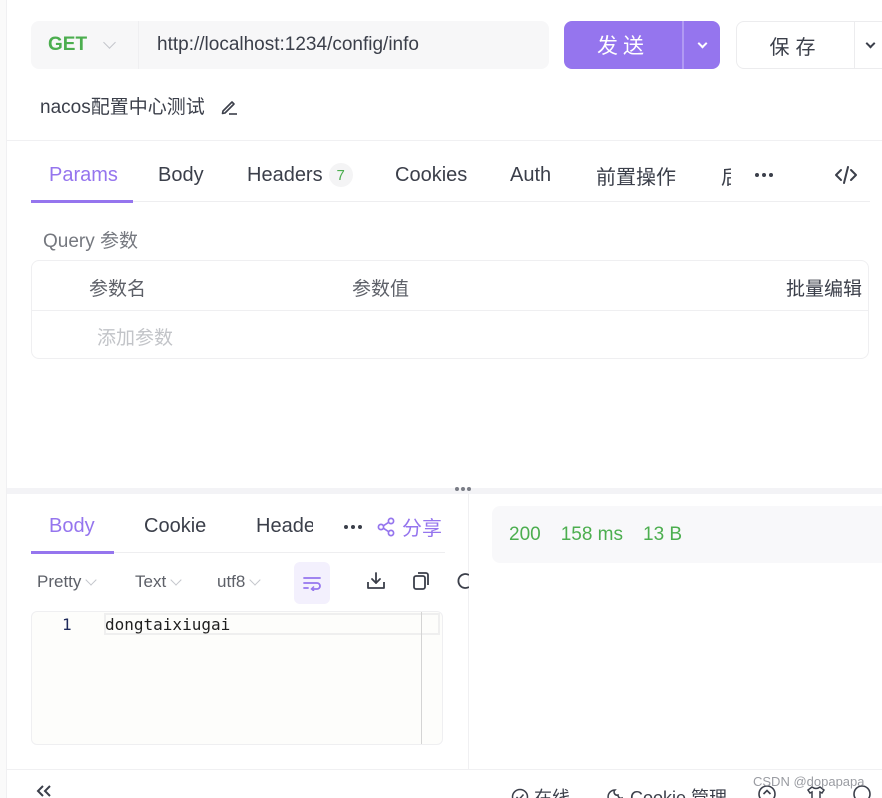  I want to click on send-button-group: 发送, so click(642, 45).